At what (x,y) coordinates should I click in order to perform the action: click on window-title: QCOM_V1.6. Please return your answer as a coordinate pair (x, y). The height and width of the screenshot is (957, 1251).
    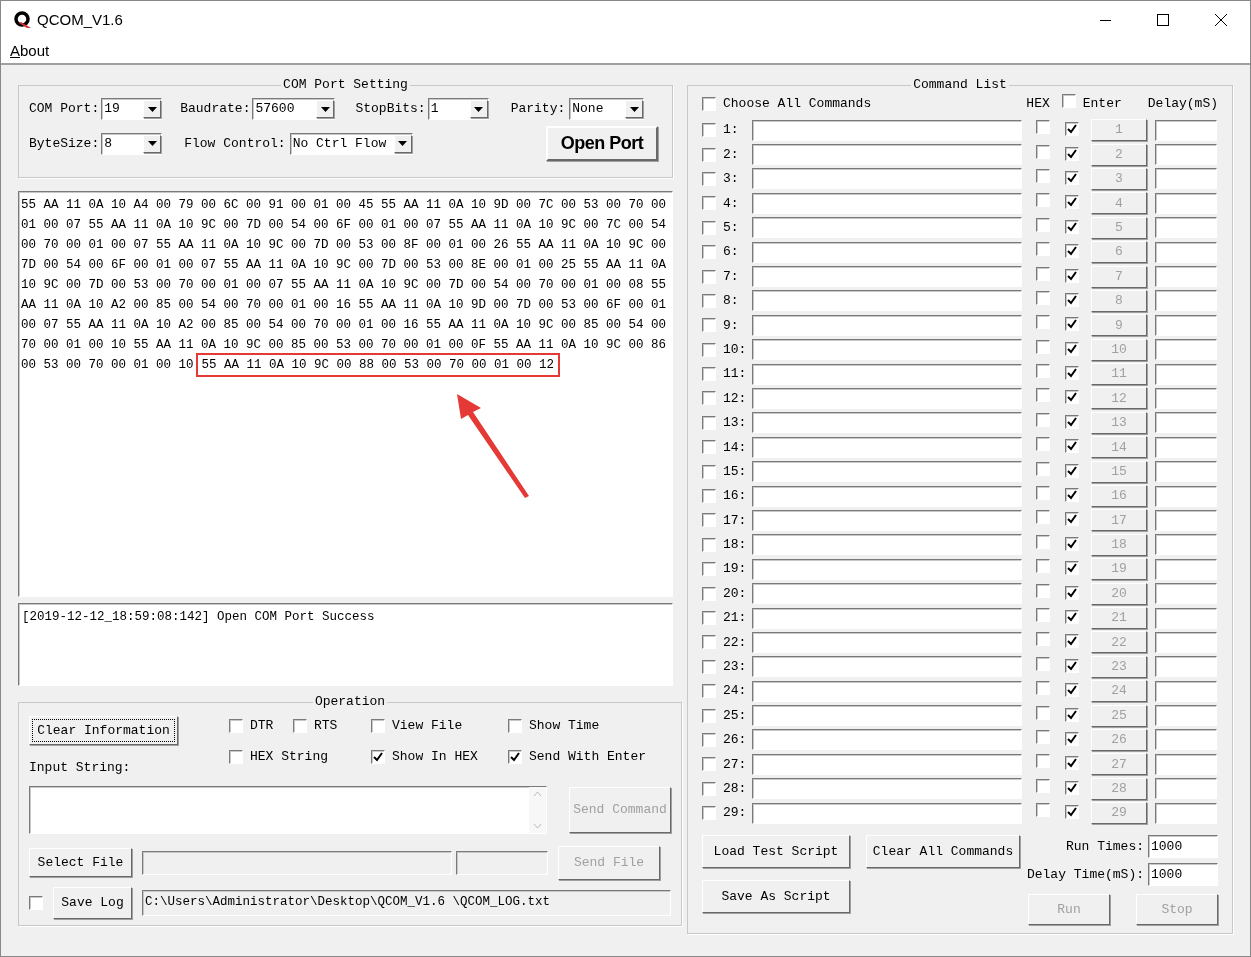
    Looking at the image, I should click on (80, 19).